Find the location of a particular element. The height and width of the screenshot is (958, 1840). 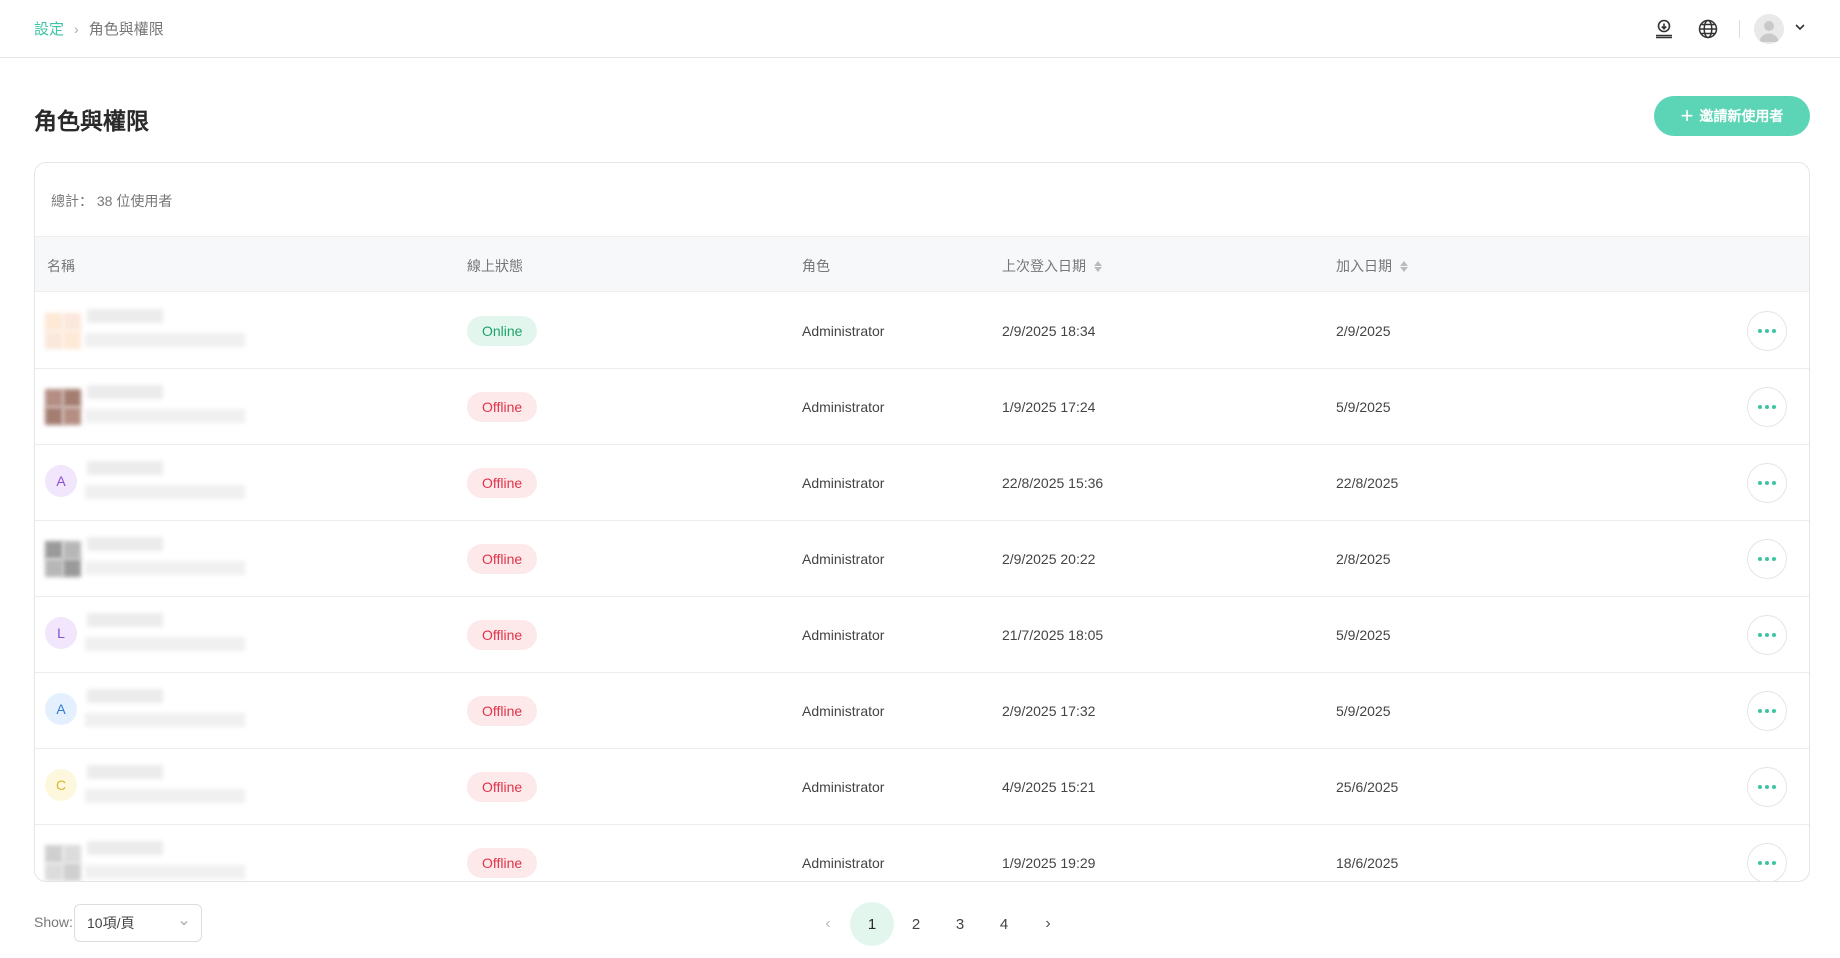

last-login-cell: 1/9/2025 17:24 is located at coordinates (1049, 407).